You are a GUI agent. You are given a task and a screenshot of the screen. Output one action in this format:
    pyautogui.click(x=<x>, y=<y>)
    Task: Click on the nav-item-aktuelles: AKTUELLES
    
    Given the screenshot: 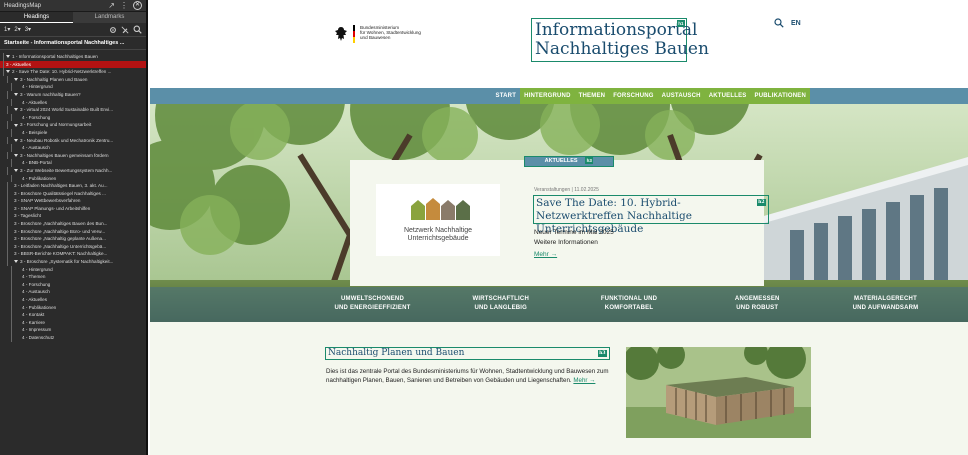 What is the action you would take?
    pyautogui.click(x=728, y=96)
    